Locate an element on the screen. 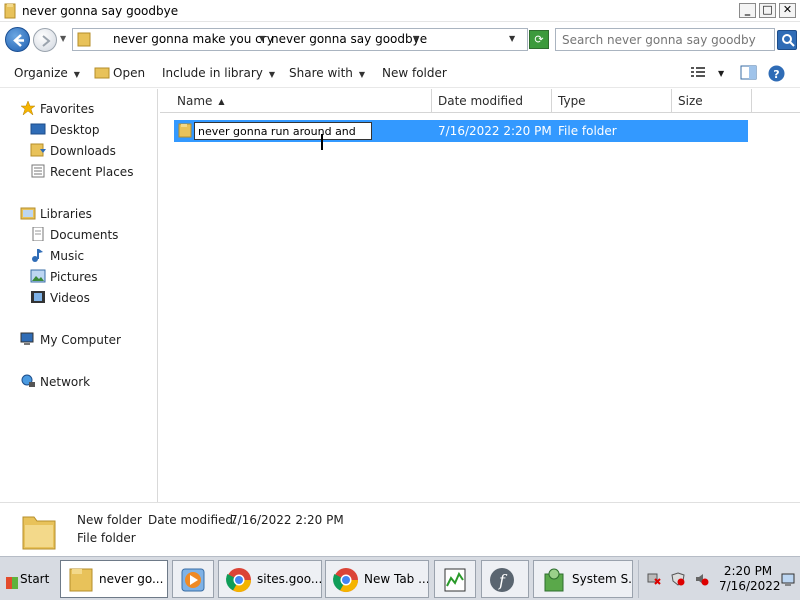 The height and width of the screenshot is (600, 800). show-desktop-icon is located at coordinates (788, 579).